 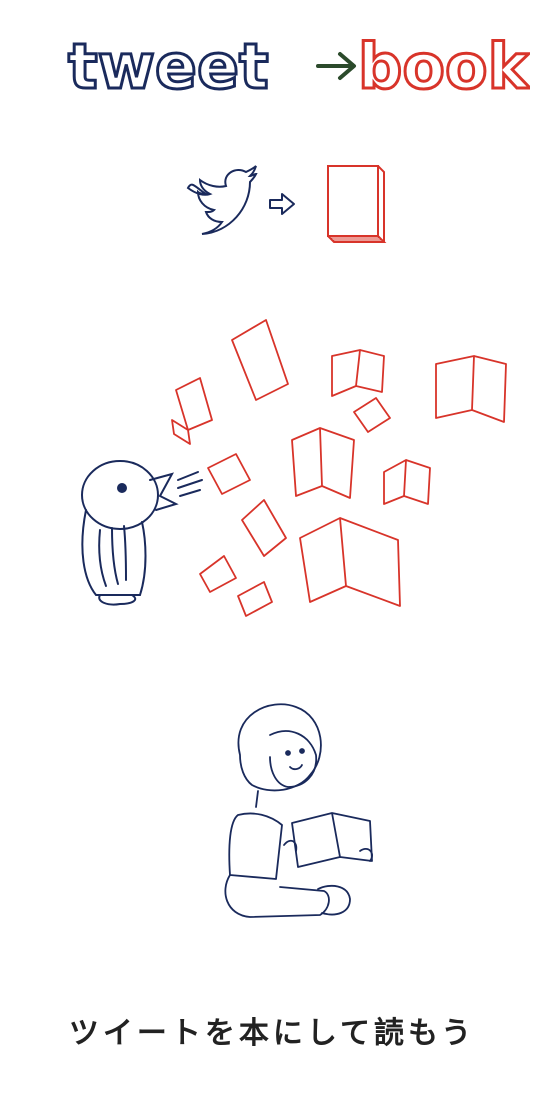 What do you see at coordinates (444, 66) in the screenshot?
I see `logo-word-book: book` at bounding box center [444, 66].